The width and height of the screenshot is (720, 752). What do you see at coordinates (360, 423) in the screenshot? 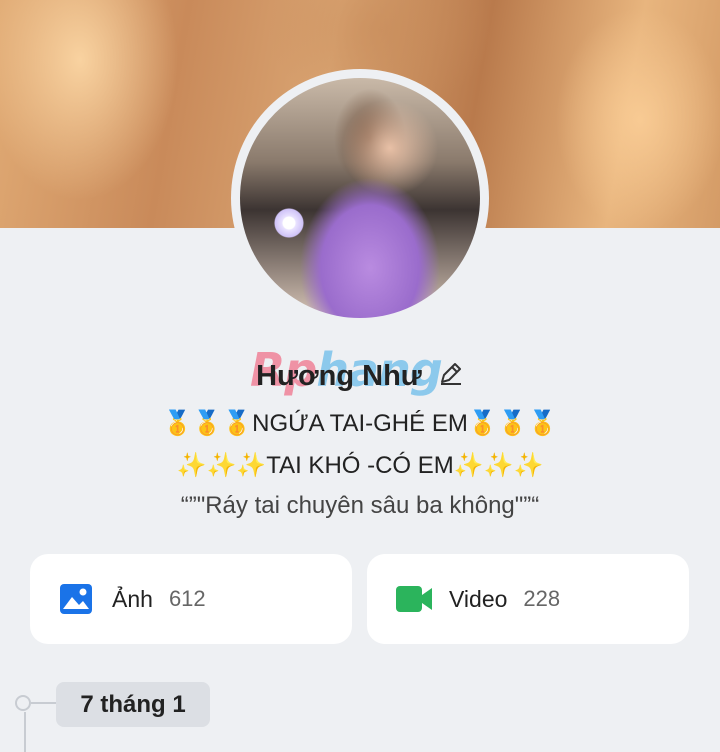
I see `bio-line-1: 🥇🥇🥇NGỨA TAI-GHÉ EM🥇🥇🥇` at bounding box center [360, 423].